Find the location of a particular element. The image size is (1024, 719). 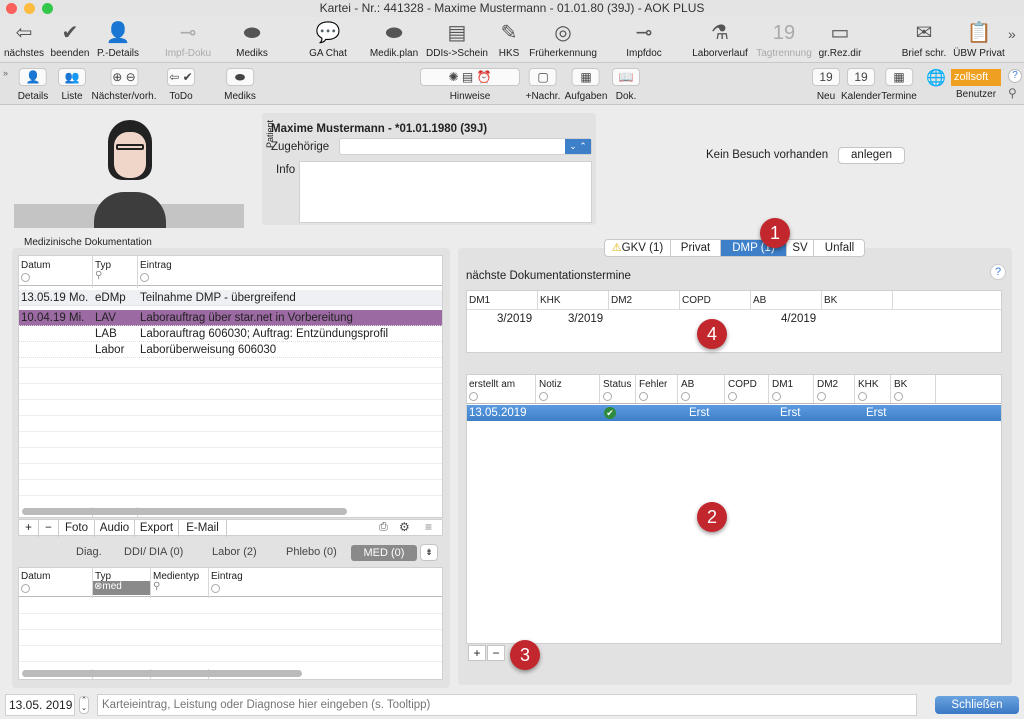

close-button: Schließen is located at coordinates (977, 705).